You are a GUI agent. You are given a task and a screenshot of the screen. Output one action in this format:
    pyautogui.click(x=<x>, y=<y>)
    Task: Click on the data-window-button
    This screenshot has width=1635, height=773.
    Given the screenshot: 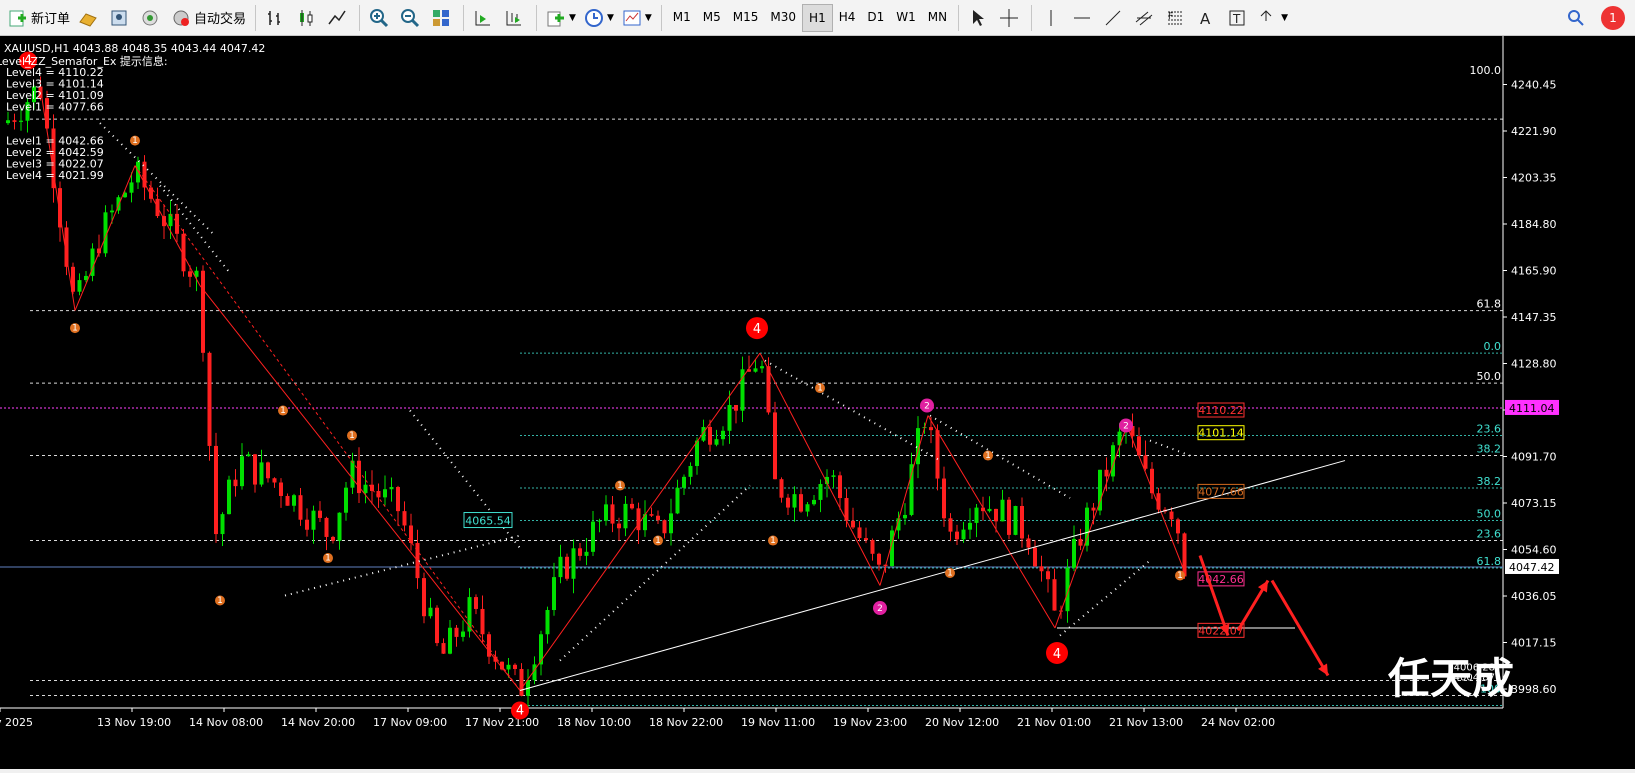 What is the action you would take?
    pyautogui.click(x=120, y=18)
    